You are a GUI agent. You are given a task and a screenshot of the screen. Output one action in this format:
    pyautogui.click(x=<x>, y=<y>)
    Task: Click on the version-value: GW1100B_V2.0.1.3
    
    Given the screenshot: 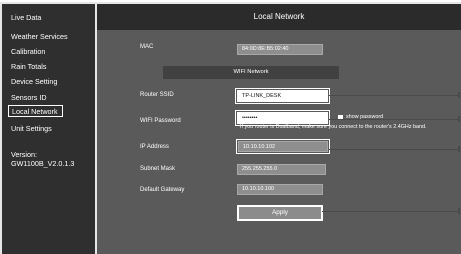 What is the action you would take?
    pyautogui.click(x=43, y=163)
    